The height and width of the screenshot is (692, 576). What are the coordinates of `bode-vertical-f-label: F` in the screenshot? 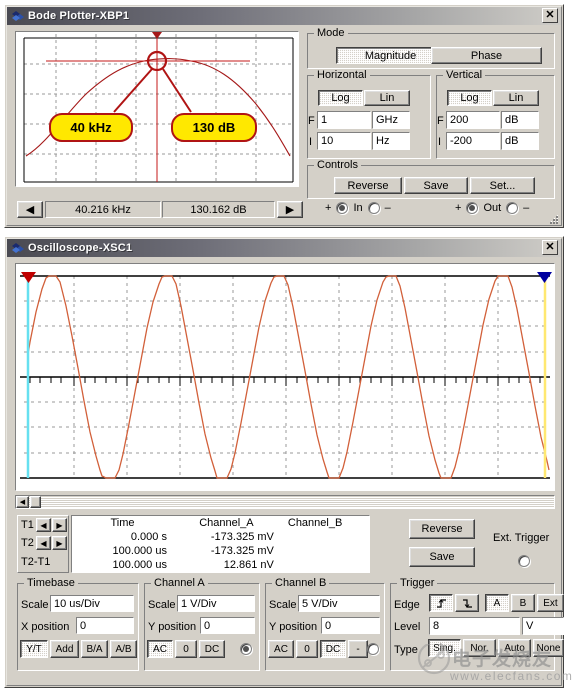 It's located at (440, 121).